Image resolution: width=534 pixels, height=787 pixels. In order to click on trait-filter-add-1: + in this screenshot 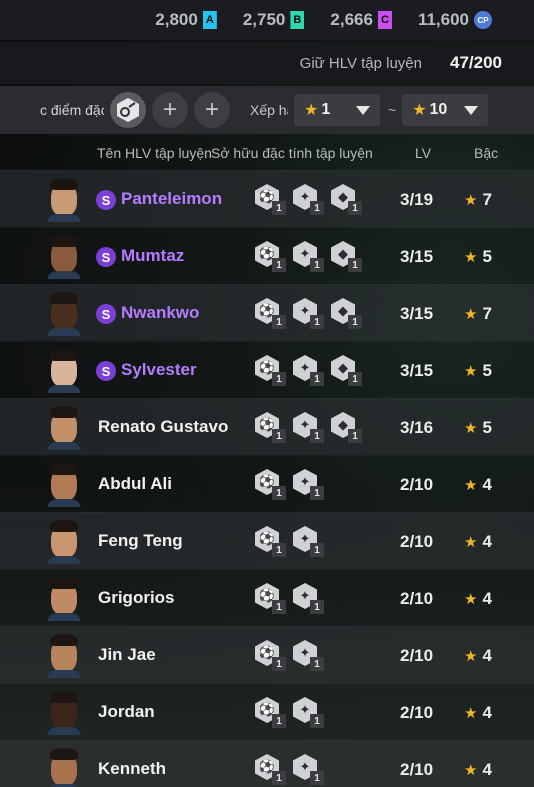, I will do `click(170, 110)`.